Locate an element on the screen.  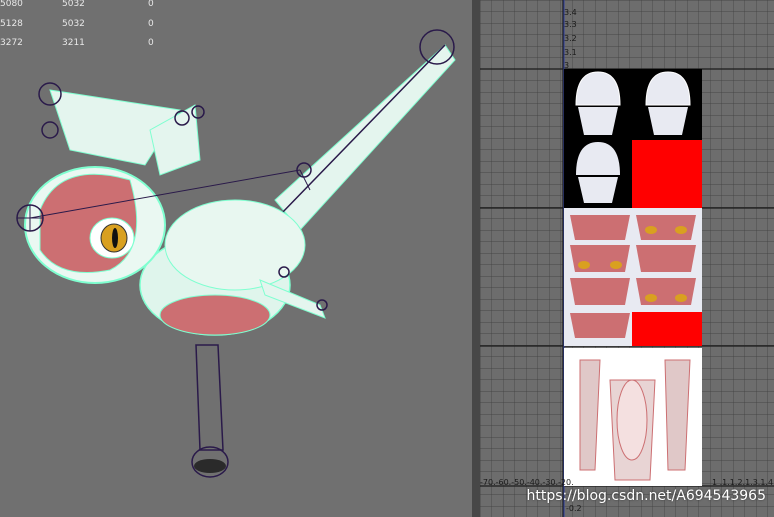
uv-v-label: 3.3 is located at coordinates (570, 24).